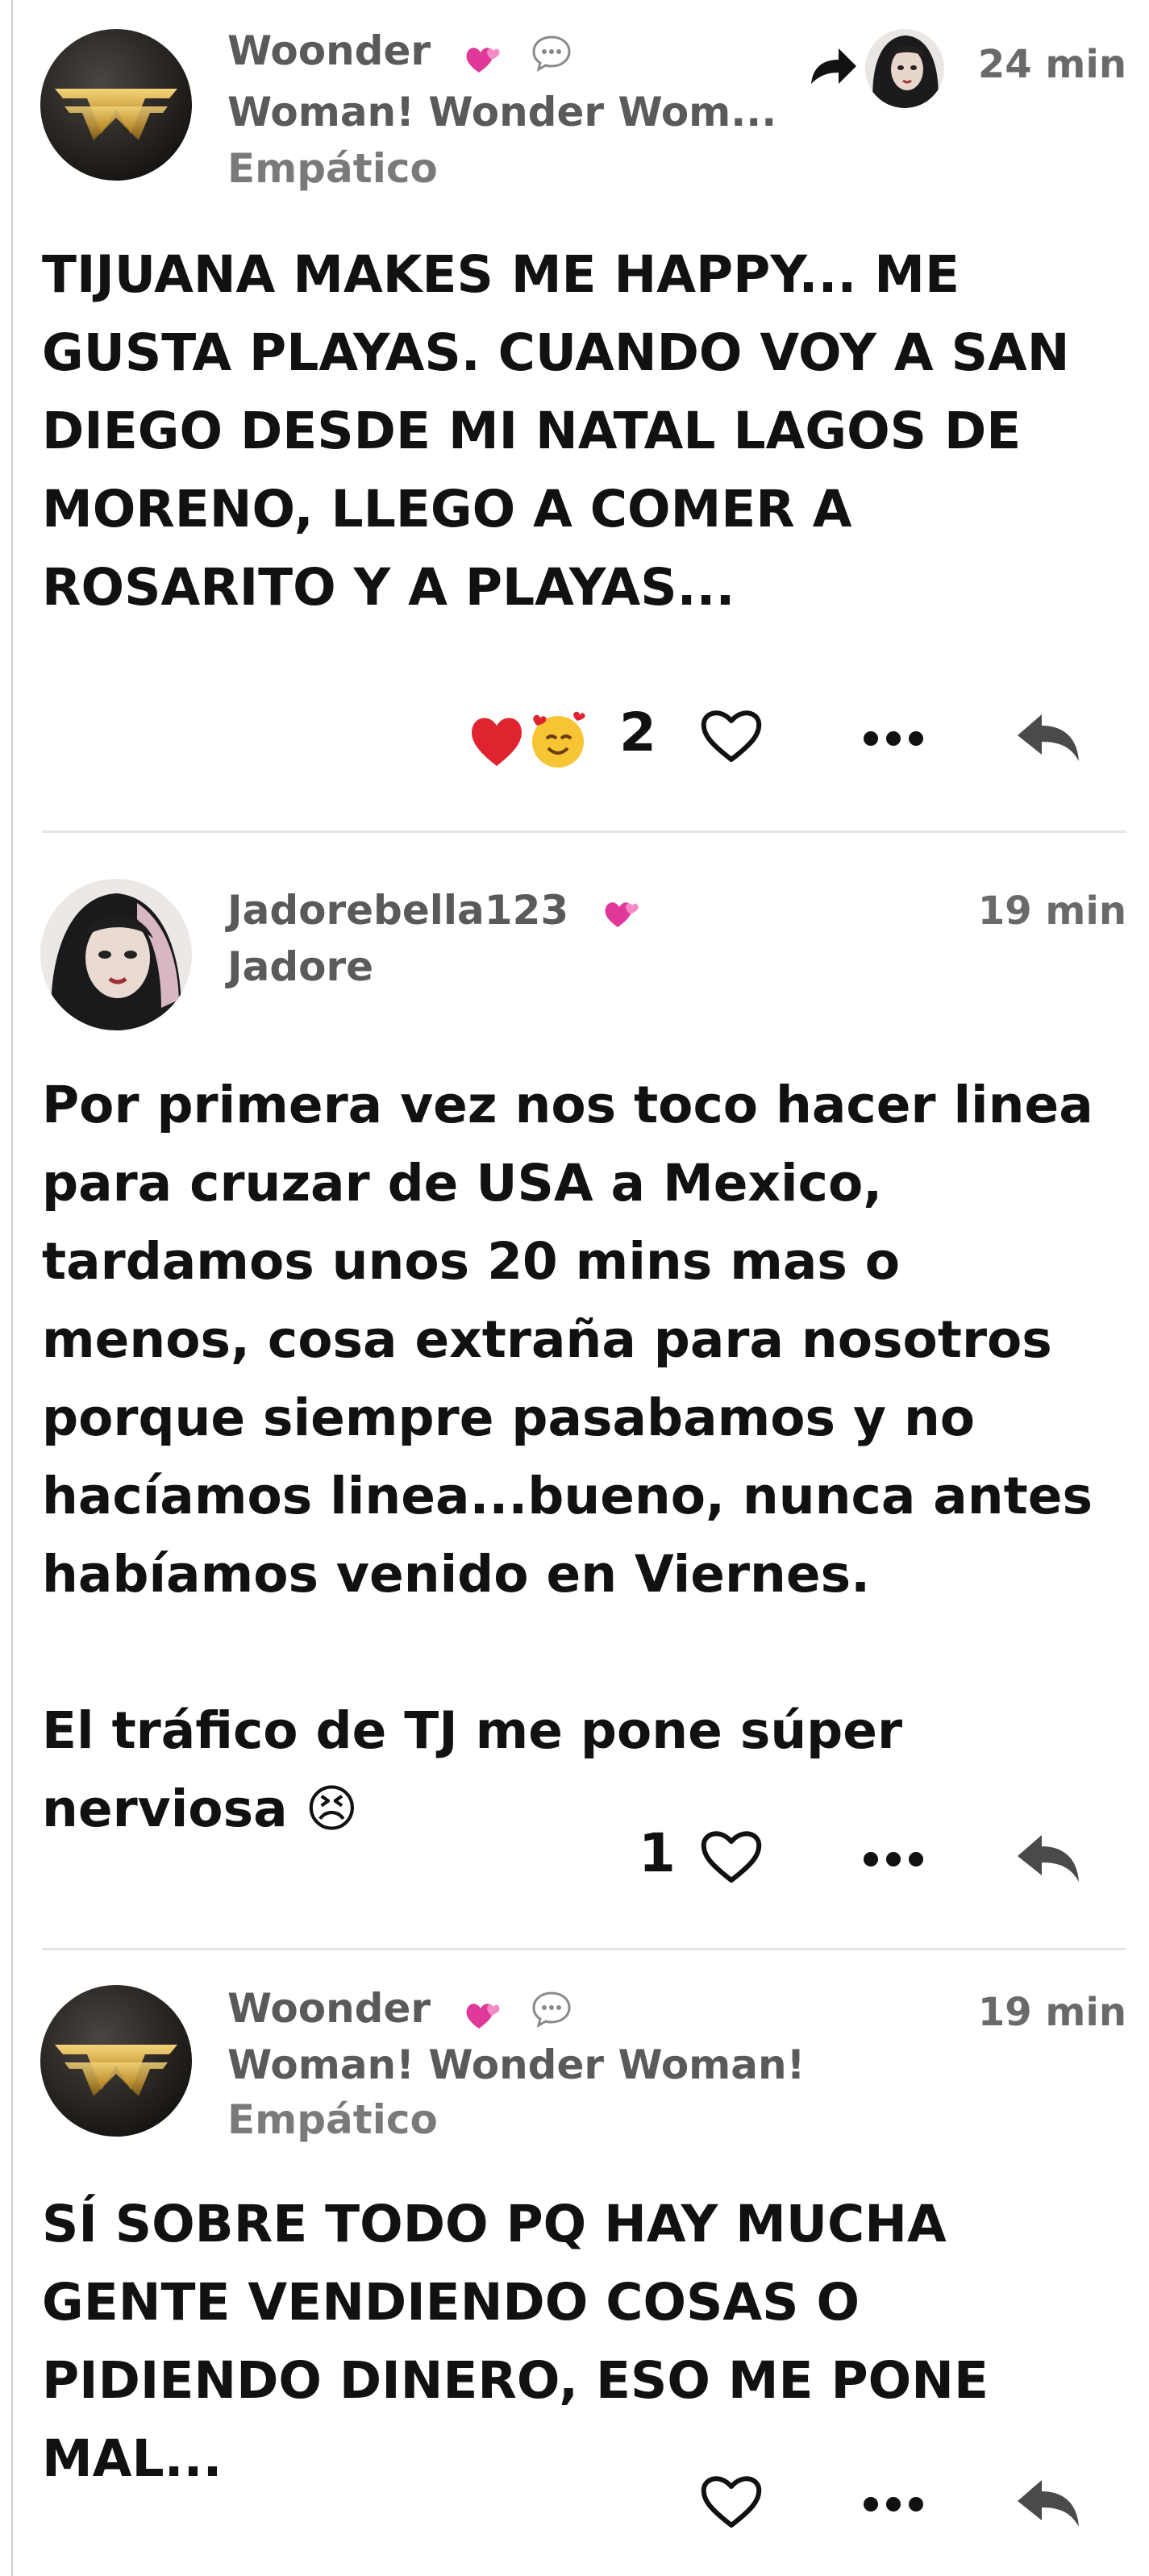 This screenshot has height=2576, width=1149. What do you see at coordinates (638, 733) in the screenshot?
I see `like-count: 2` at bounding box center [638, 733].